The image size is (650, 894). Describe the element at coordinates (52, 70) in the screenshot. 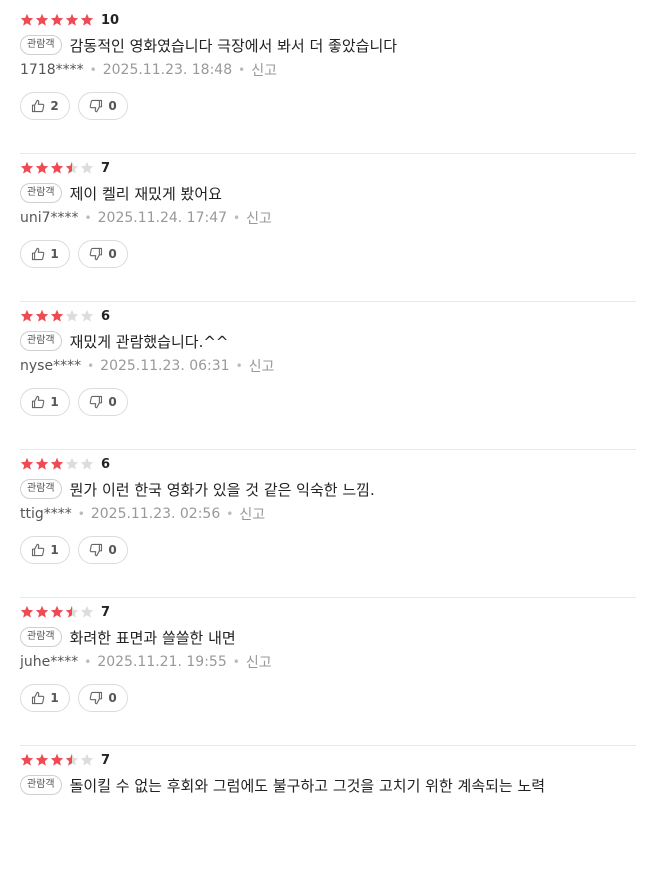

I see `reviewer-id: 1718****` at that location.